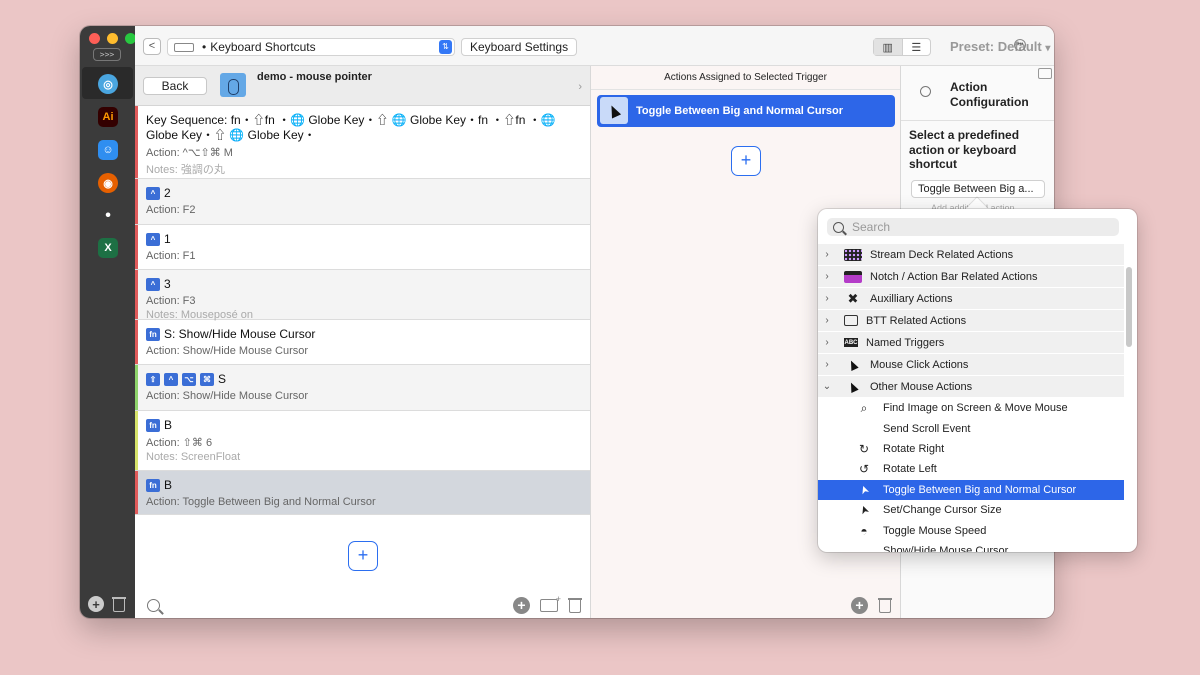 The image size is (1200, 675). What do you see at coordinates (971, 387) in the screenshot?
I see `category-other-mouse-actions: ⌄ Other Mouse Actions` at bounding box center [971, 387].